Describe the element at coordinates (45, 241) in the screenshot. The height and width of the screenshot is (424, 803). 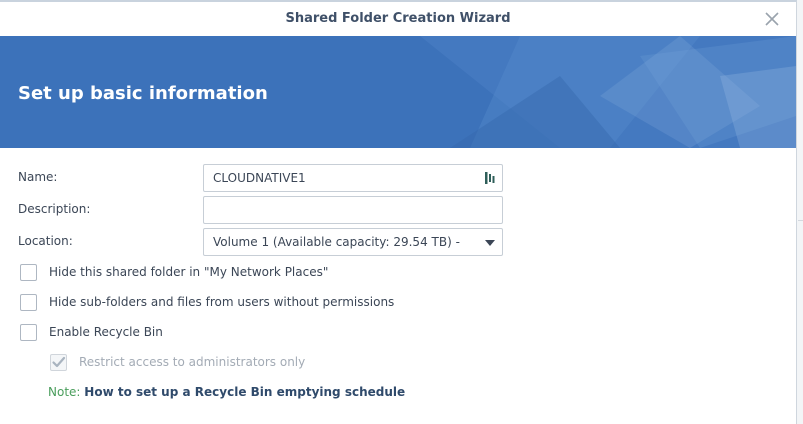
I see `location-label: Location:` at that location.